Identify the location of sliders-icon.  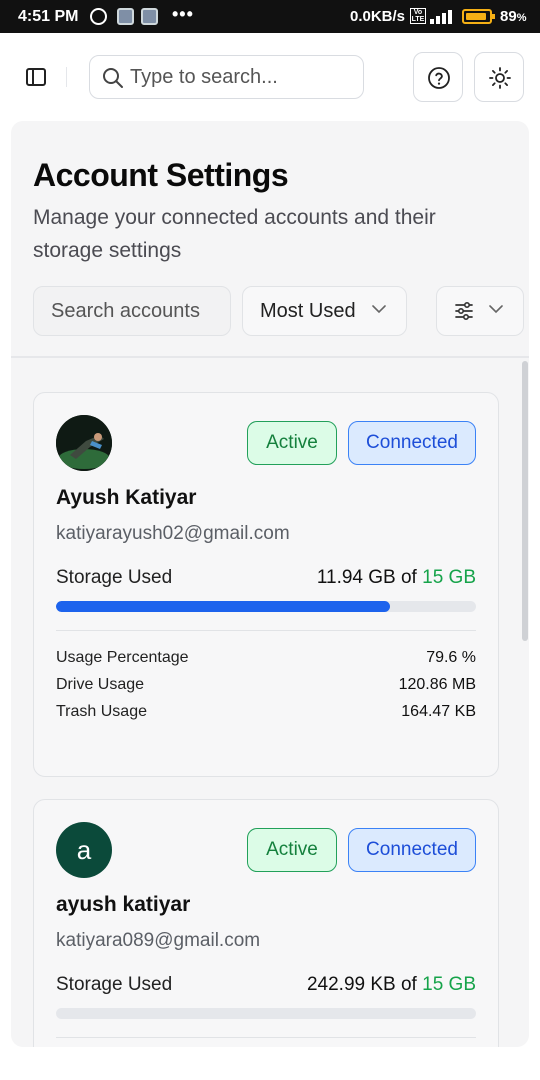
(464, 311).